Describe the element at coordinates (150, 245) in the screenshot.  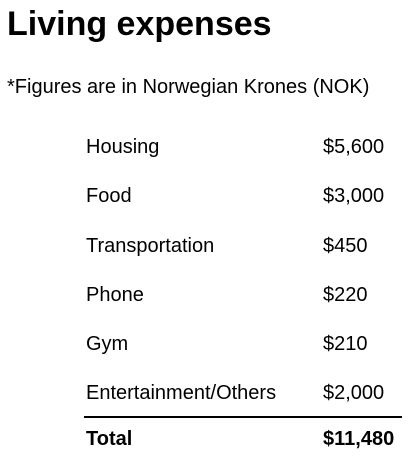
I see `expense-label: Transportation` at that location.